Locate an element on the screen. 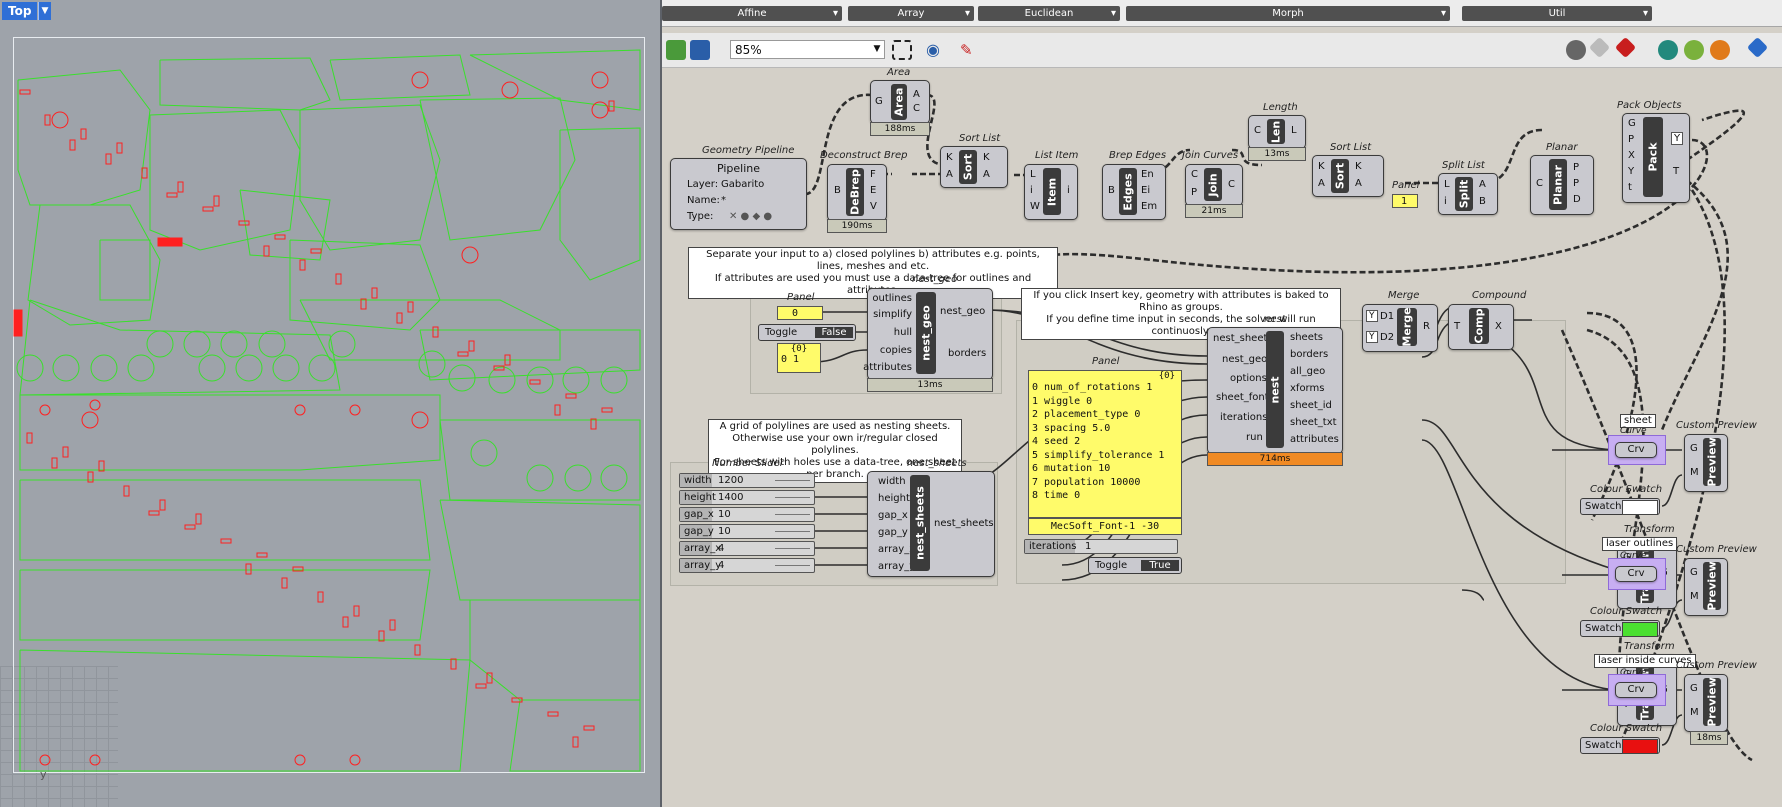 This screenshot has height=807, width=1782. preview2-component: G M Preview is located at coordinates (1706, 587).